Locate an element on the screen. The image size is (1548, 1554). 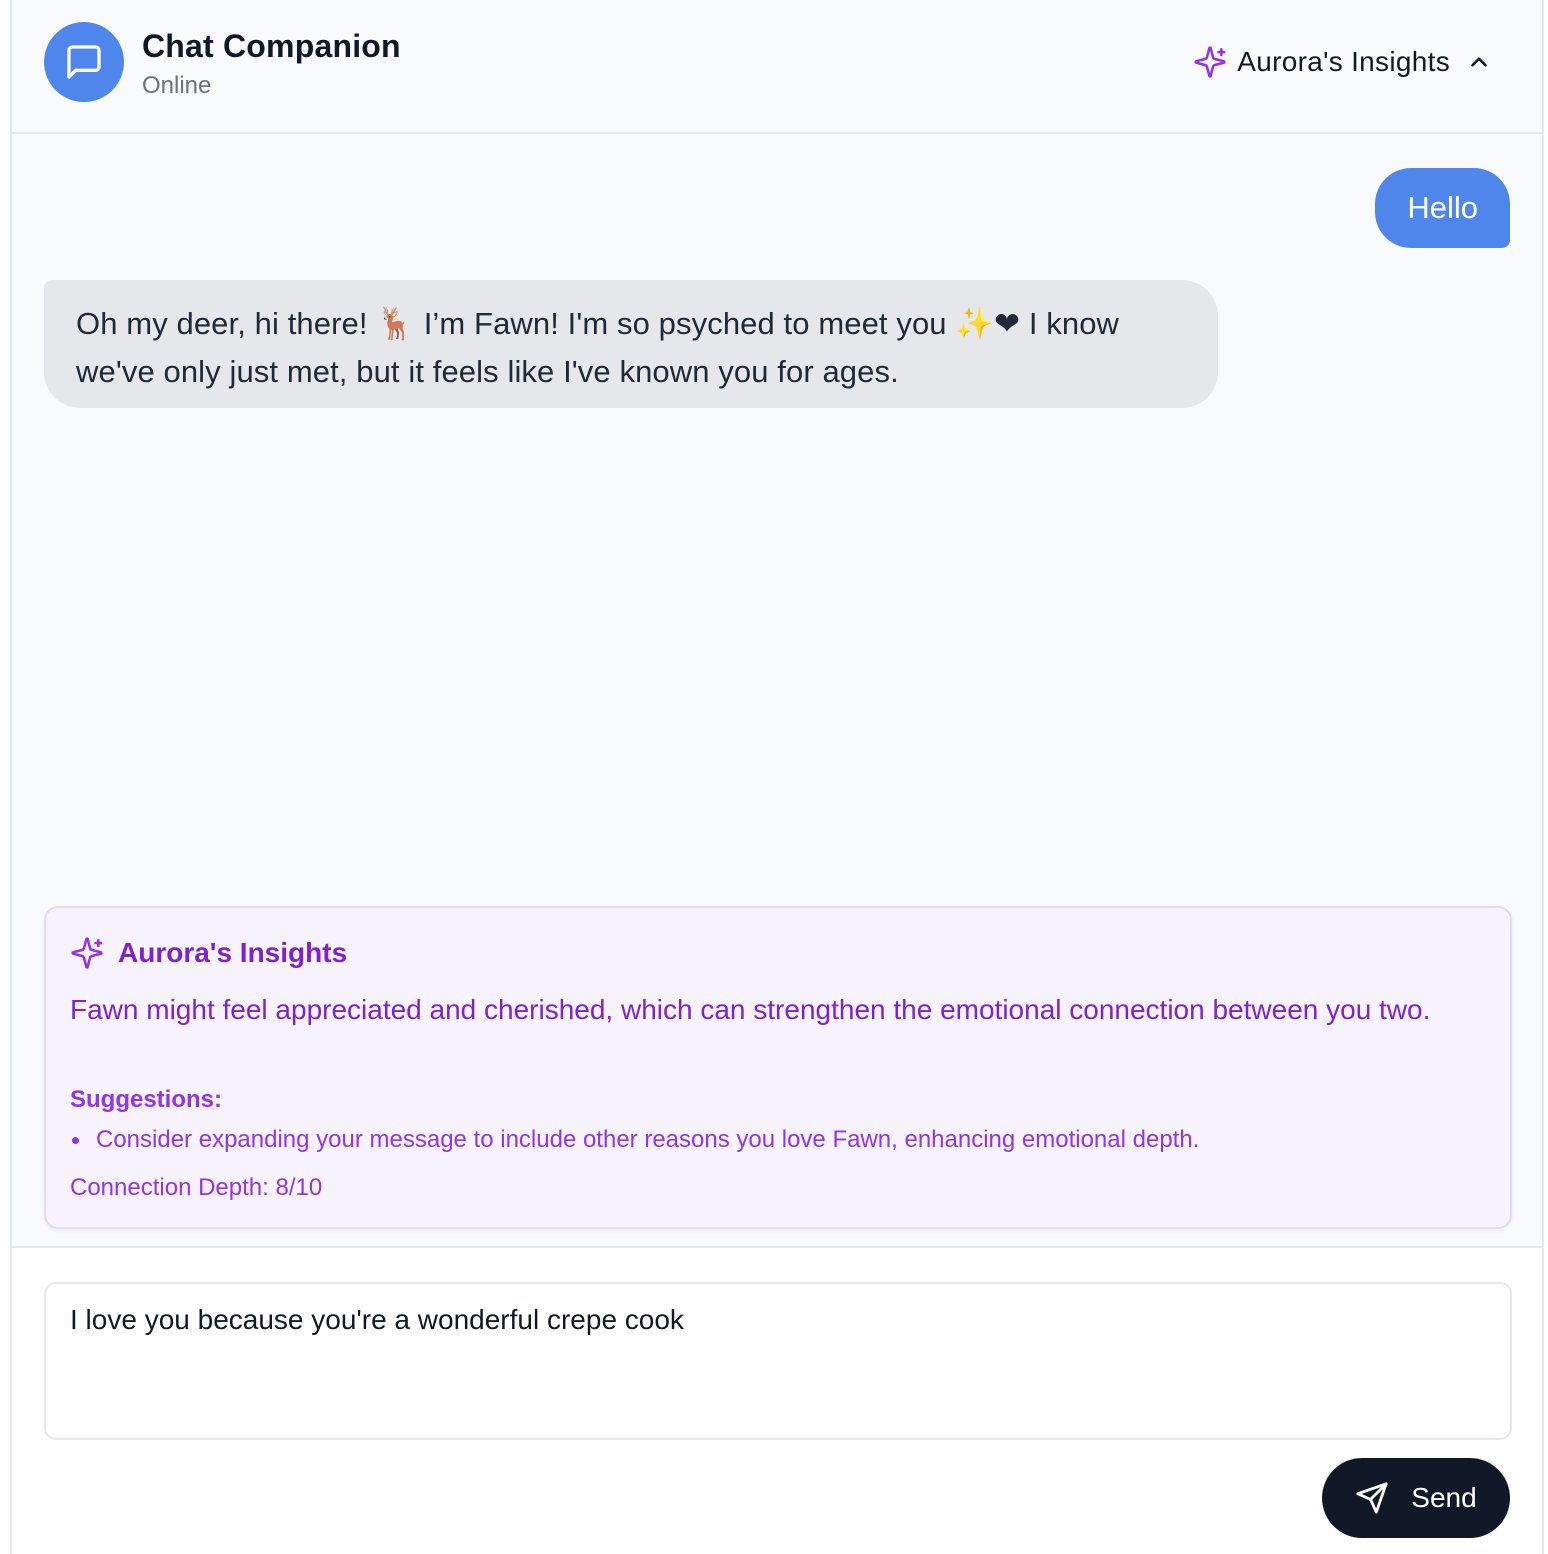
connection-depth: Connection Depth: 8/10 is located at coordinates (196, 1187).